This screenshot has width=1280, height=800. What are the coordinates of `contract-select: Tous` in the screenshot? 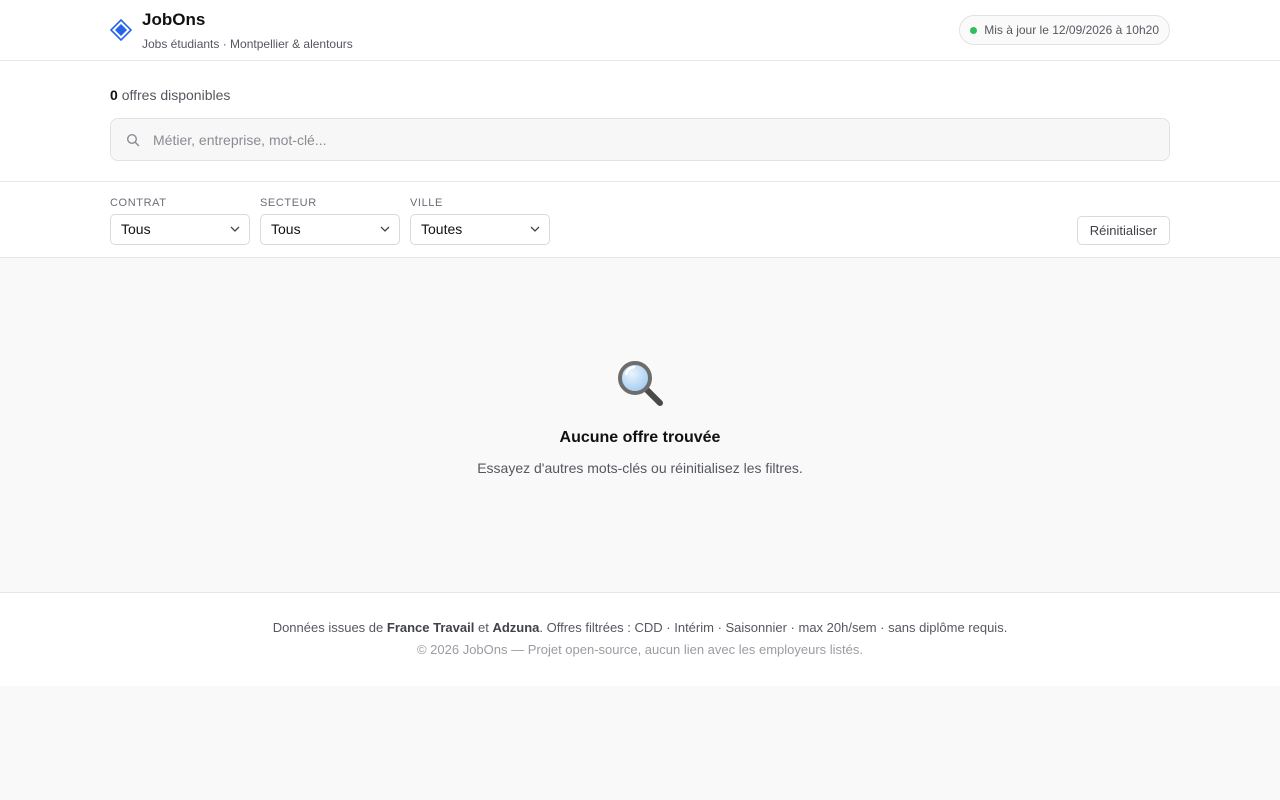 It's located at (180, 229).